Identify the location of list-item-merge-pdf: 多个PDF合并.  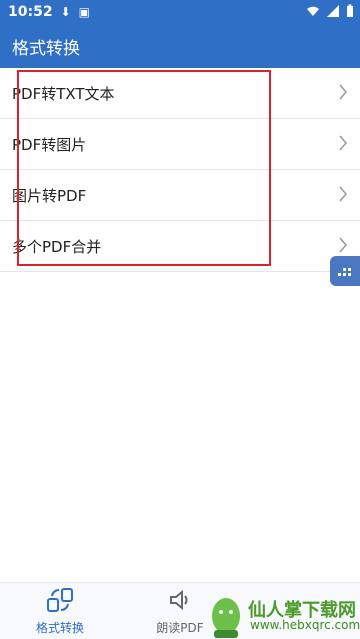
(180, 246).